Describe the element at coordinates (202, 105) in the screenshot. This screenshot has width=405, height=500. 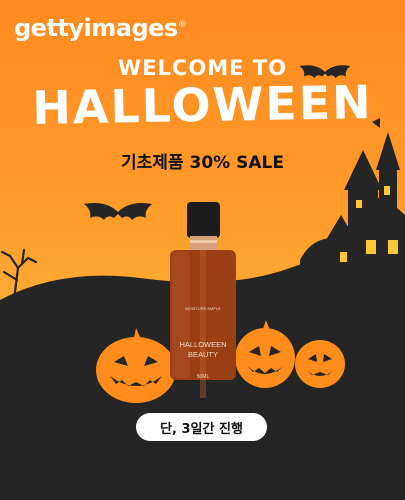
I see `halloween-title: HALLOWEEN` at that location.